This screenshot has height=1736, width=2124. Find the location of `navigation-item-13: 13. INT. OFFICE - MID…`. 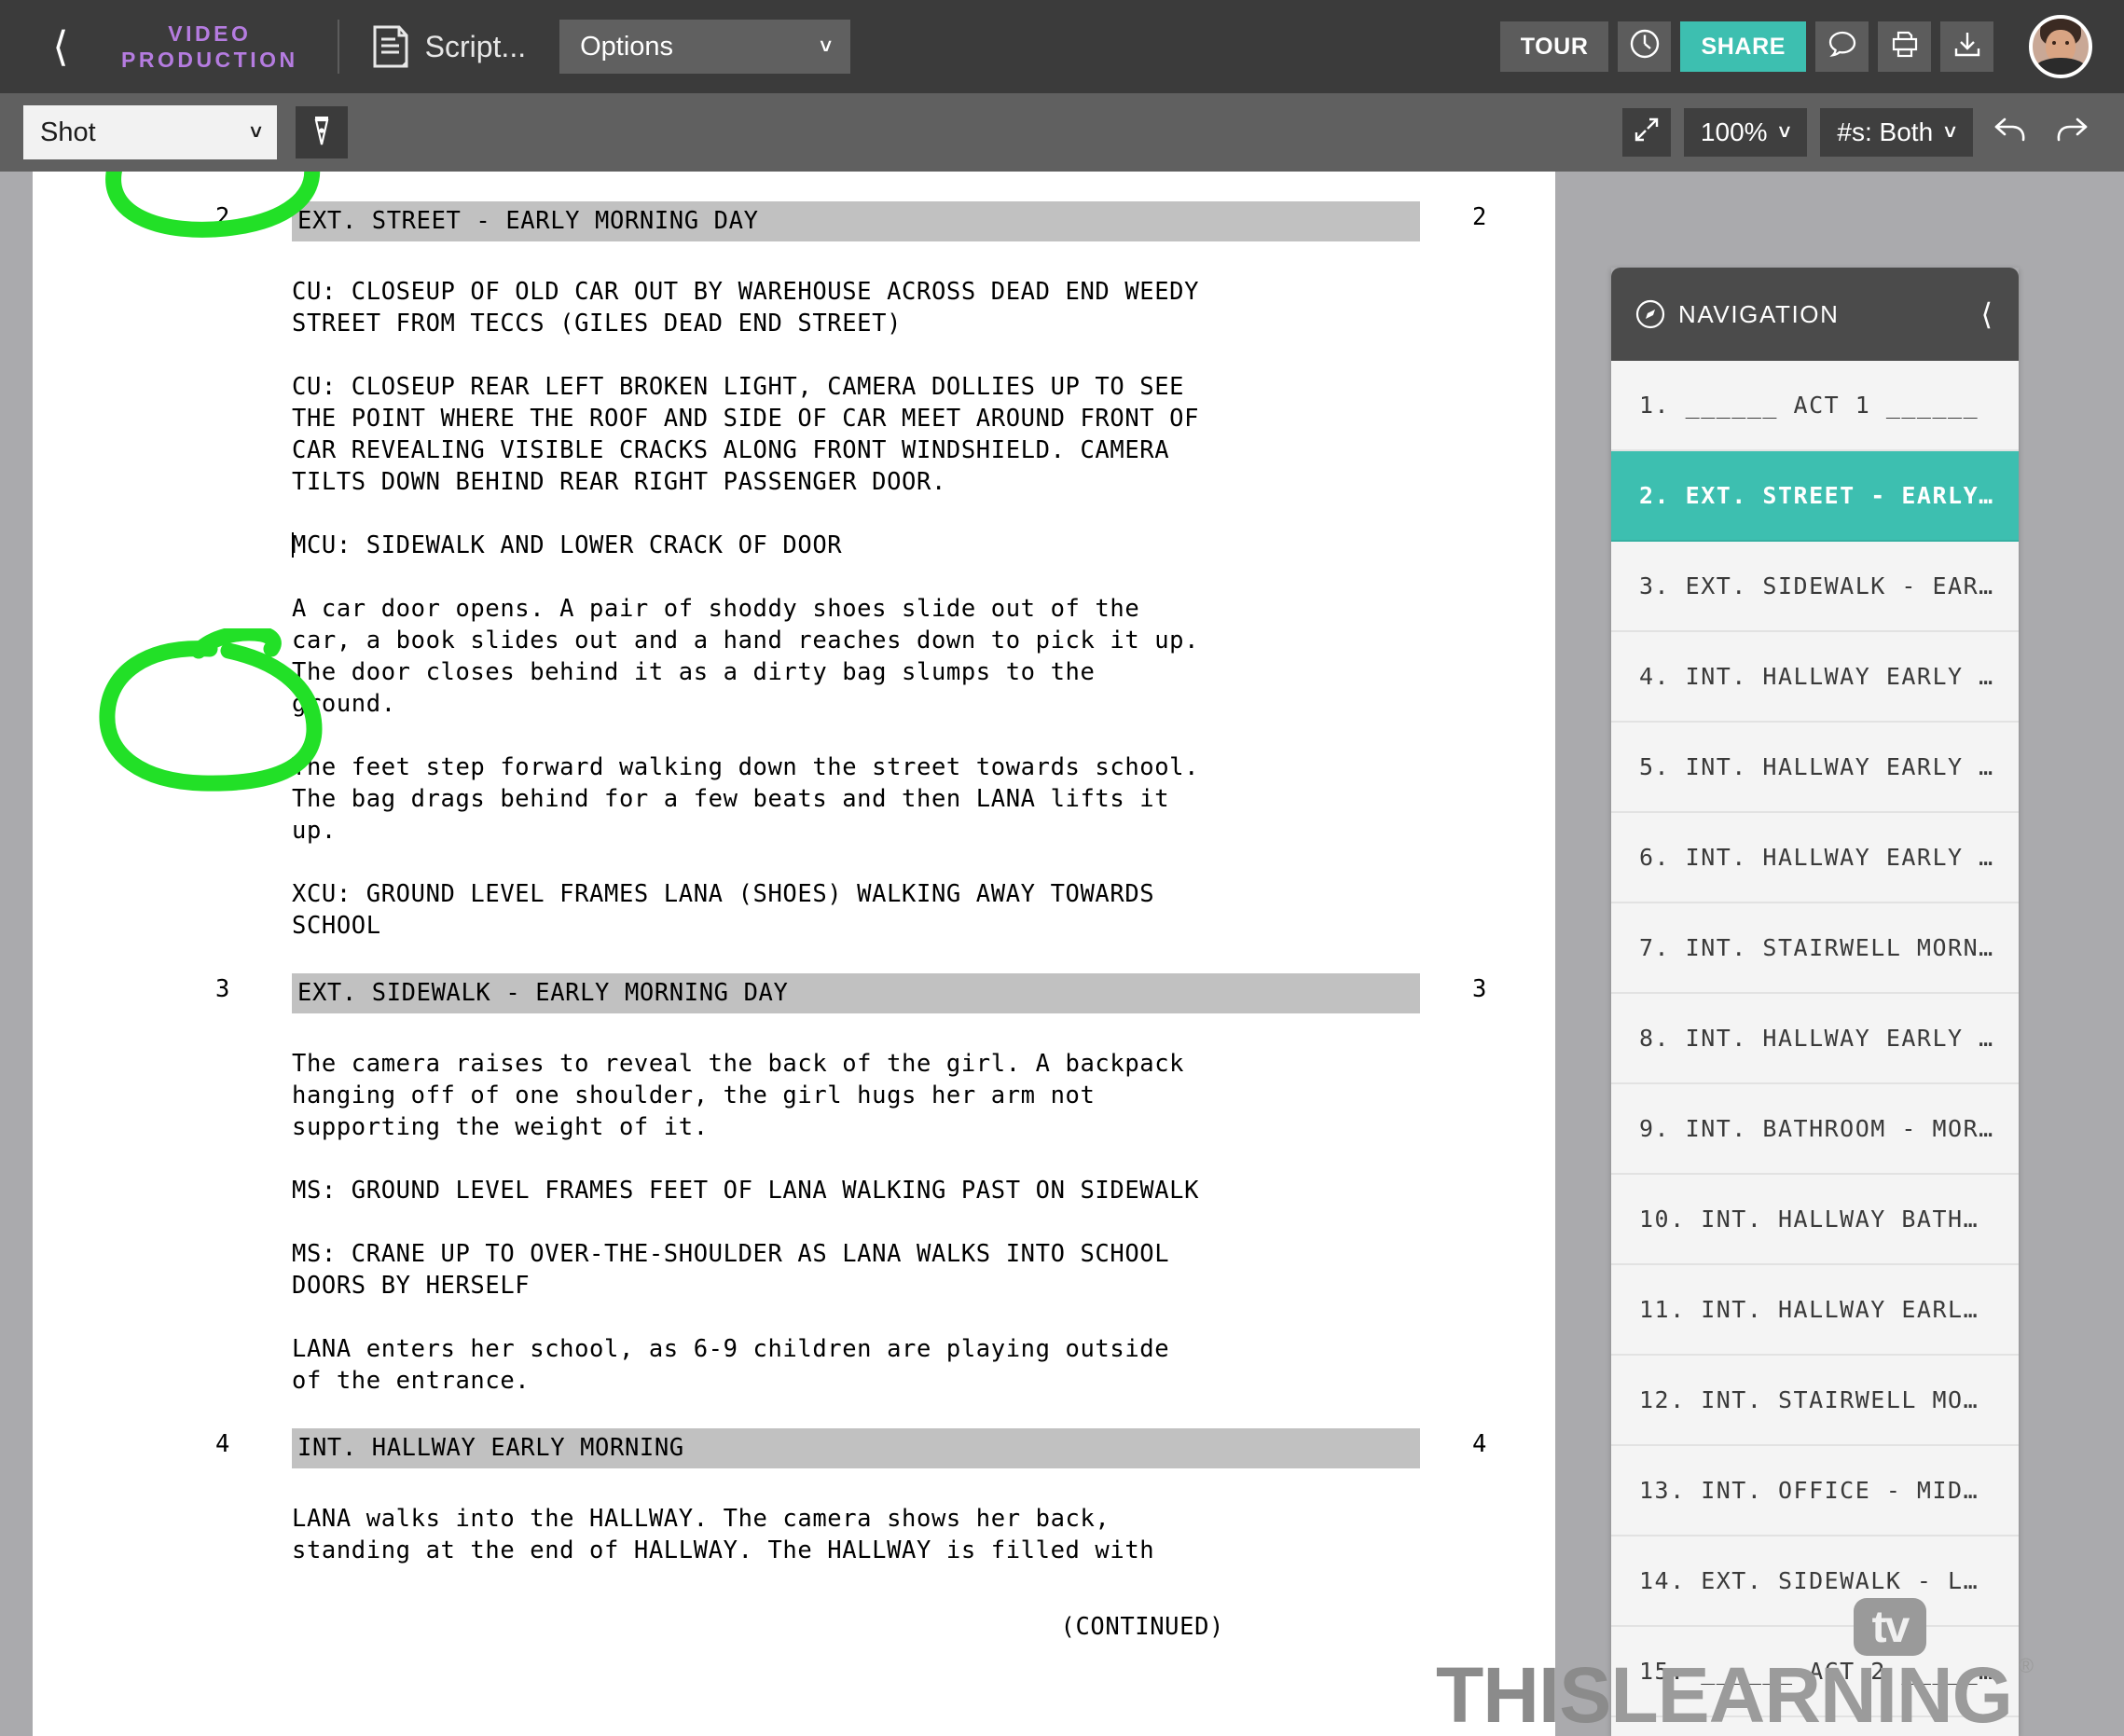

navigation-item-13: 13. INT. OFFICE - MID… is located at coordinates (1815, 1491).